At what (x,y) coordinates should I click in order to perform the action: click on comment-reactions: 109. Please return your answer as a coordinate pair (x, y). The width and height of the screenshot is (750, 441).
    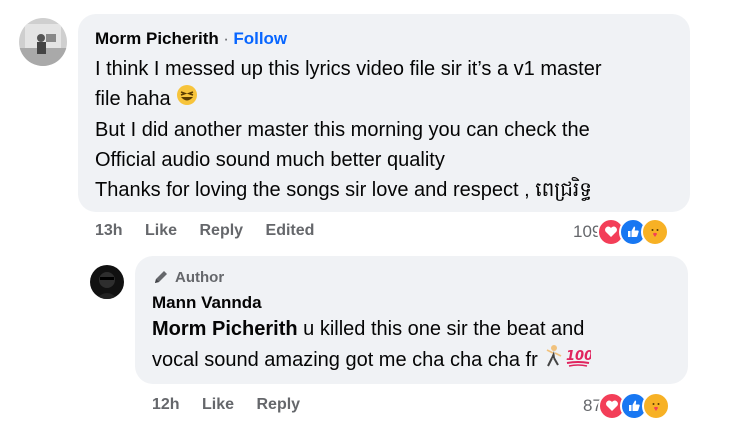
    Looking at the image, I should click on (621, 232).